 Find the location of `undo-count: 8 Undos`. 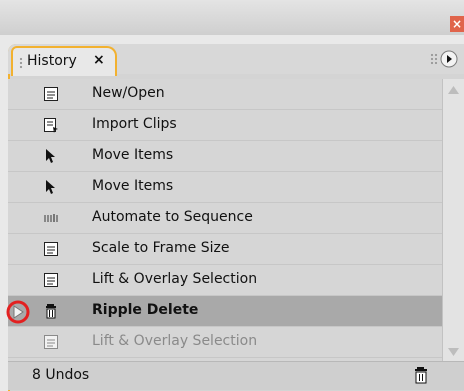

undo-count: 8 Undos is located at coordinates (61, 375).